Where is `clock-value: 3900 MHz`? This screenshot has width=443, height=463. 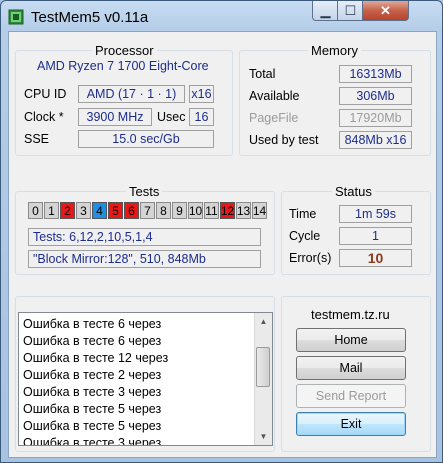
clock-value: 3900 MHz is located at coordinates (115, 117).